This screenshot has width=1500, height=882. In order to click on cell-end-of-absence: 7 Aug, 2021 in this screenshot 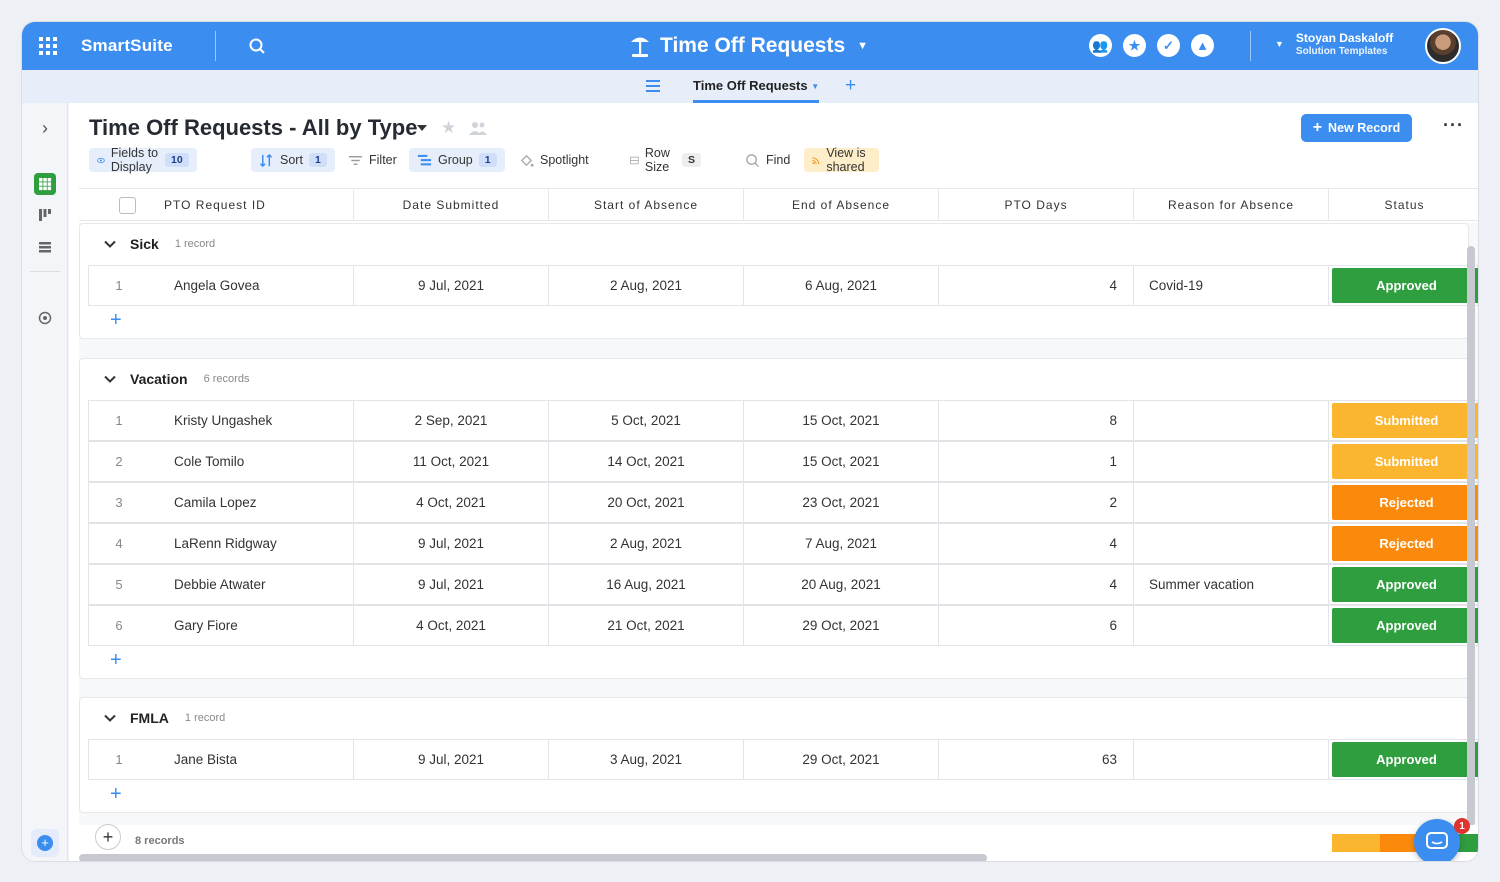, I will do `click(841, 543)`.